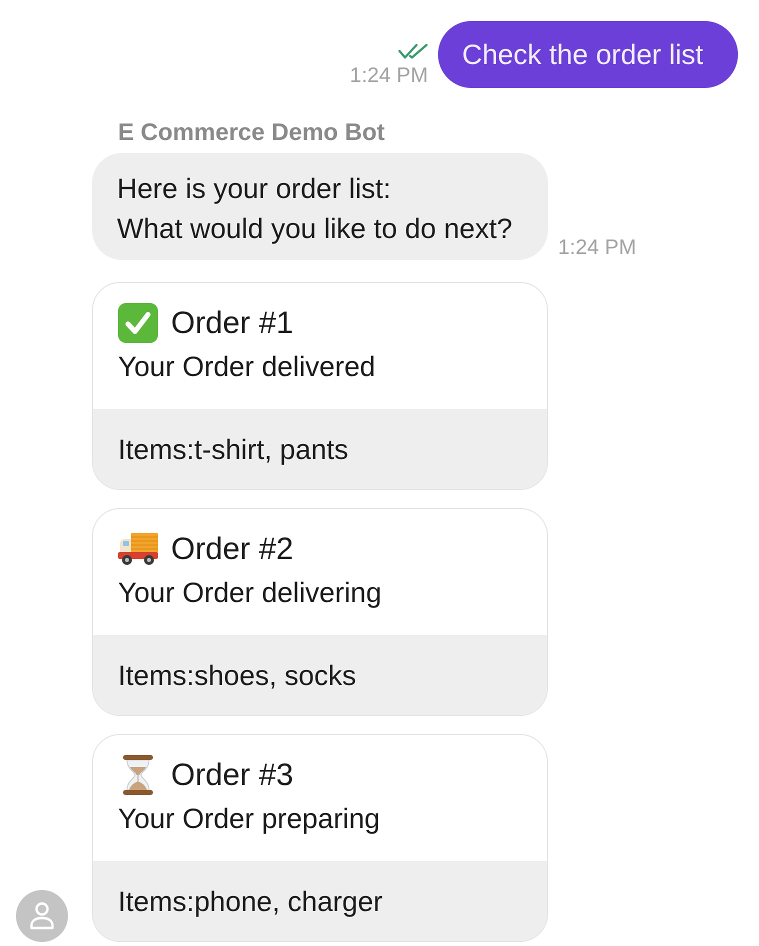 This screenshot has width=759, height=946. I want to click on order-status: Your Order delivering, so click(250, 592).